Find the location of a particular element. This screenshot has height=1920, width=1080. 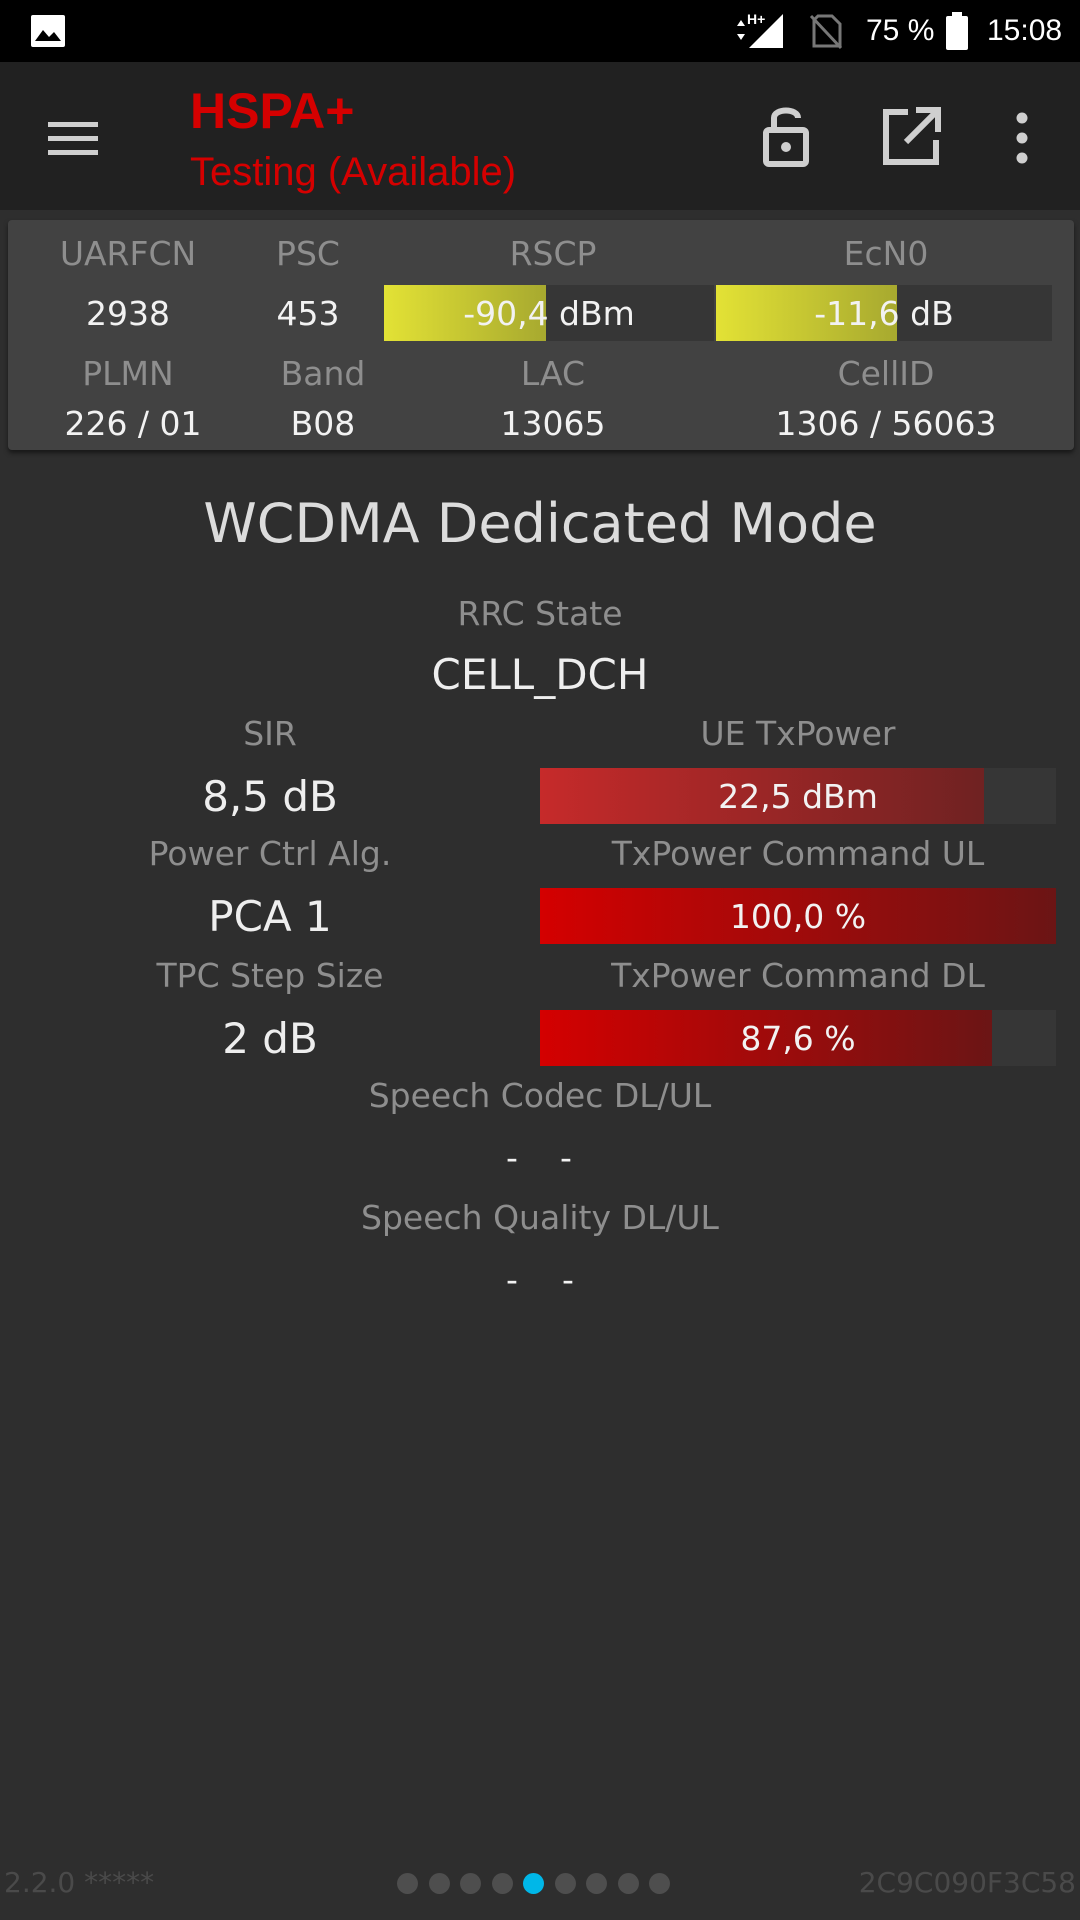

plmn-label: PLMN is located at coordinates (128, 373).